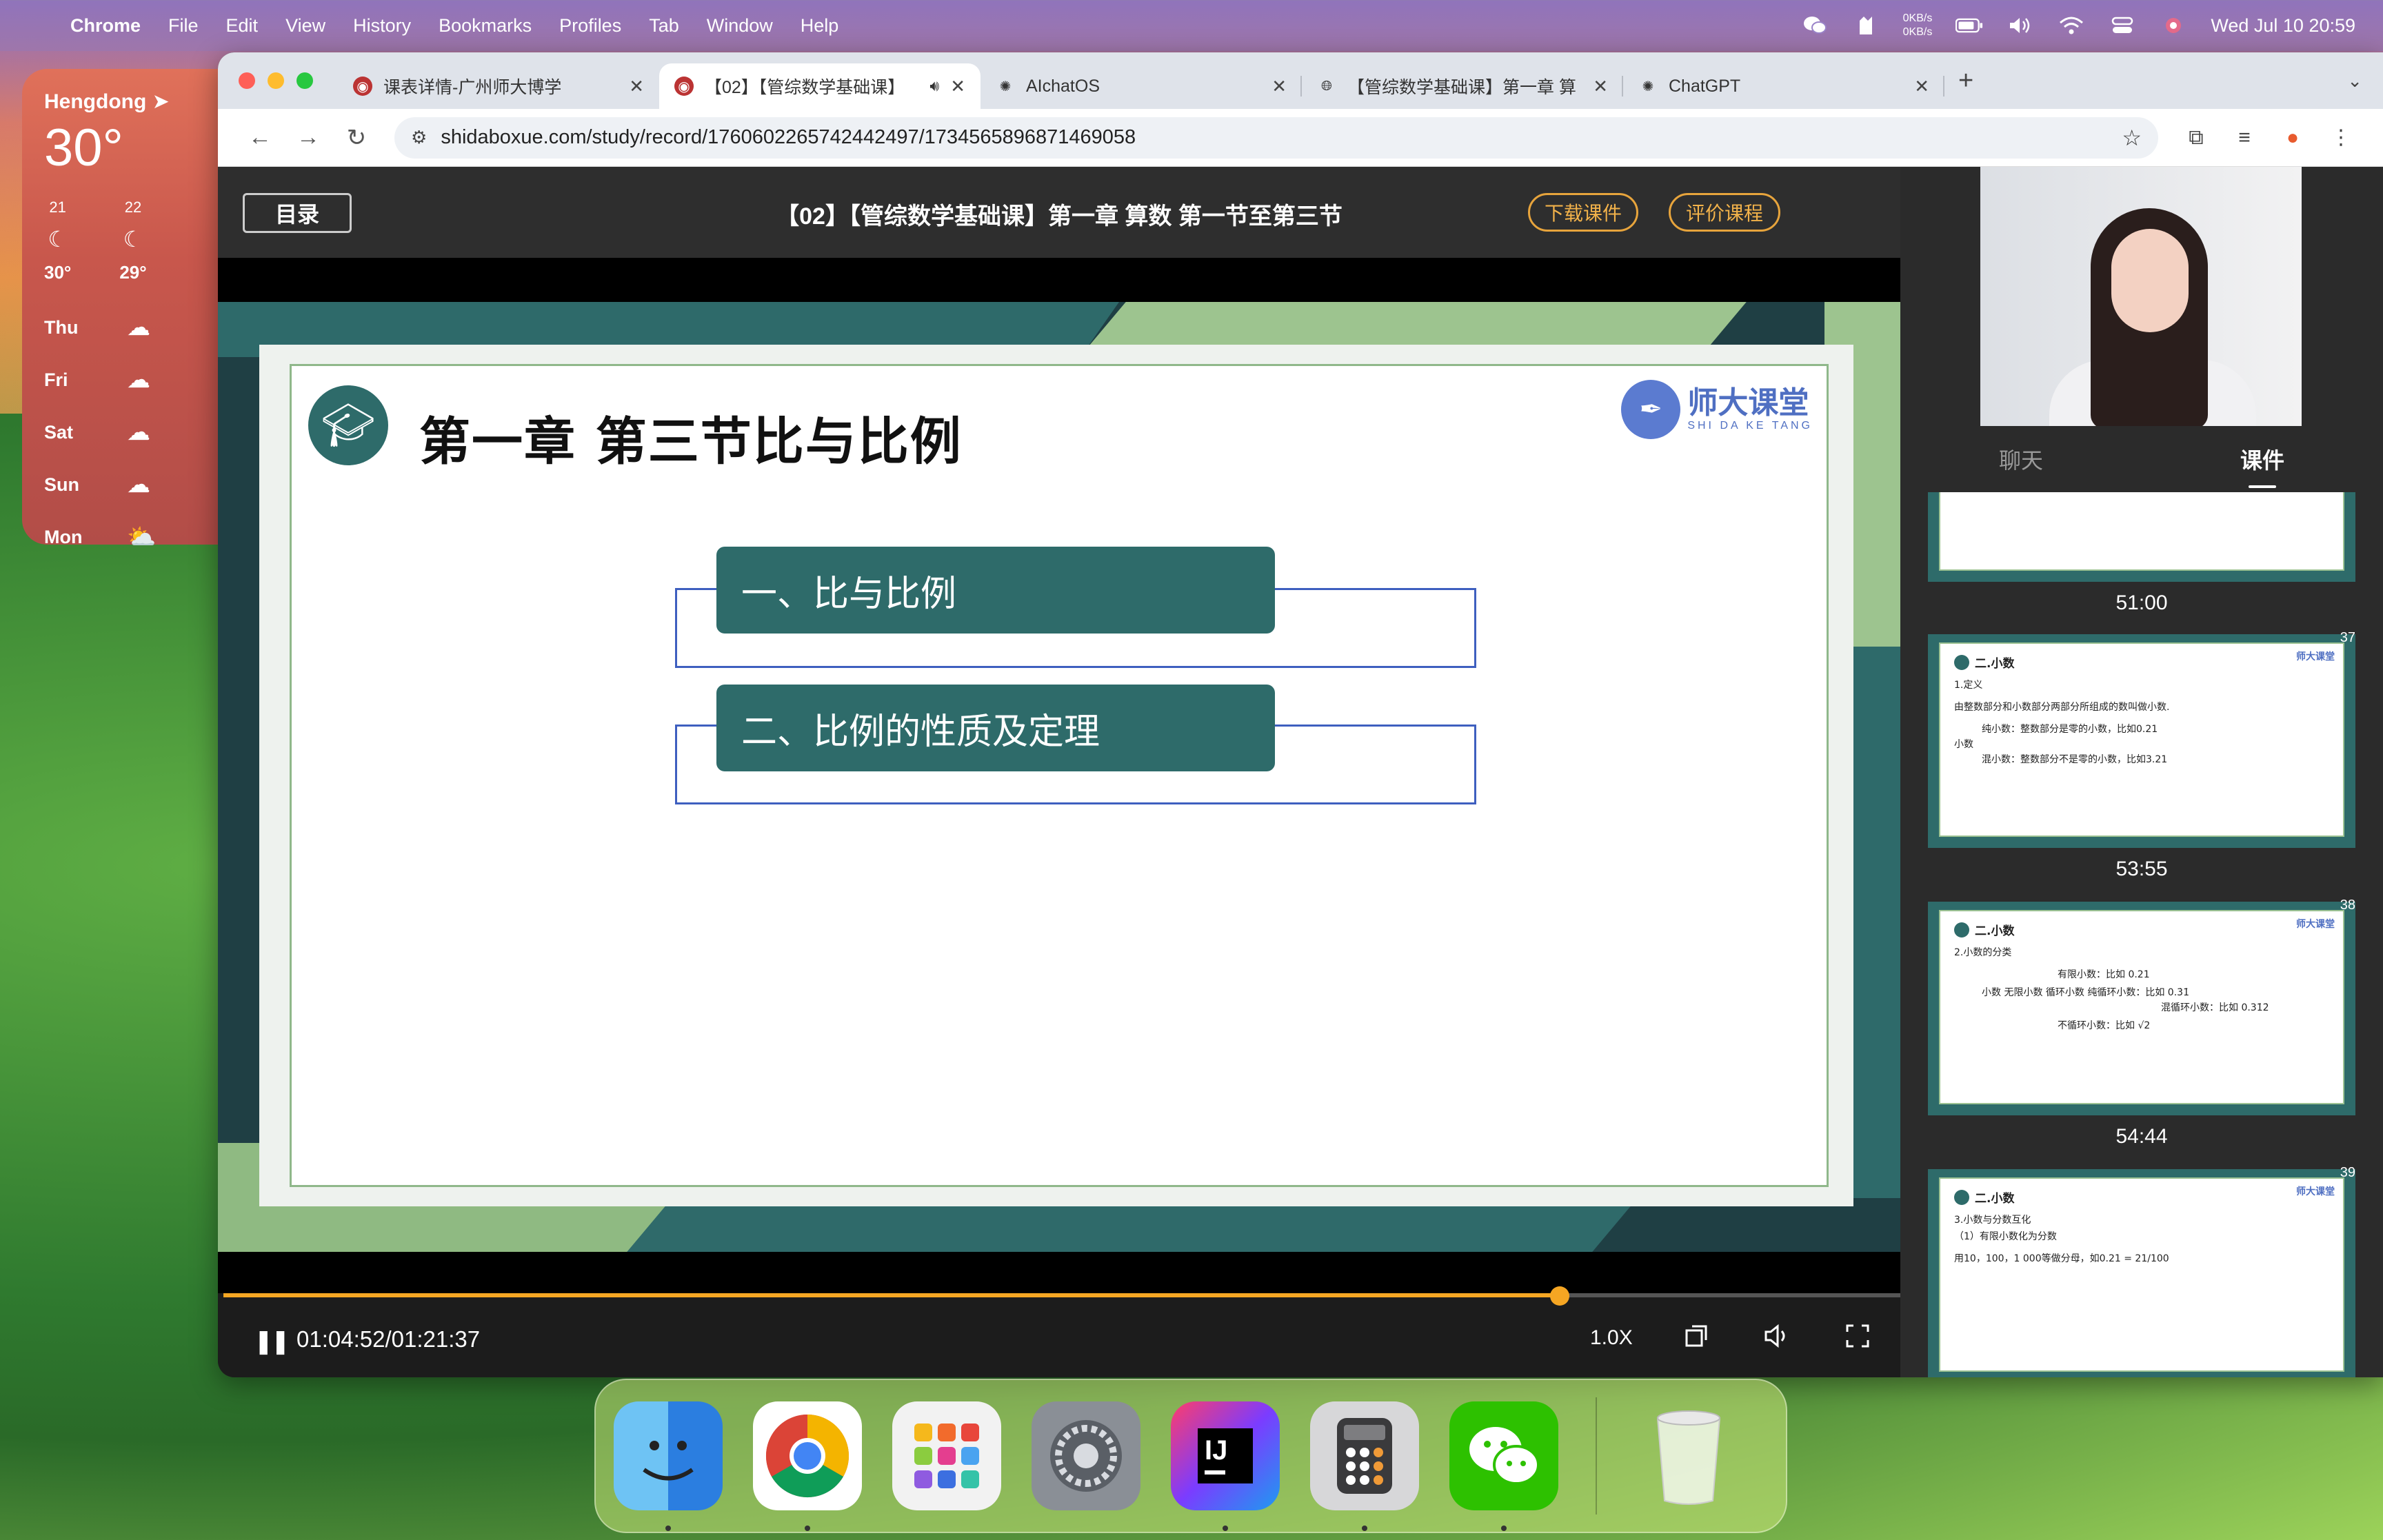 Image resolution: width=2383 pixels, height=1540 pixels. What do you see at coordinates (1688, 1456) in the screenshot?
I see `trash-dock-icon` at bounding box center [1688, 1456].